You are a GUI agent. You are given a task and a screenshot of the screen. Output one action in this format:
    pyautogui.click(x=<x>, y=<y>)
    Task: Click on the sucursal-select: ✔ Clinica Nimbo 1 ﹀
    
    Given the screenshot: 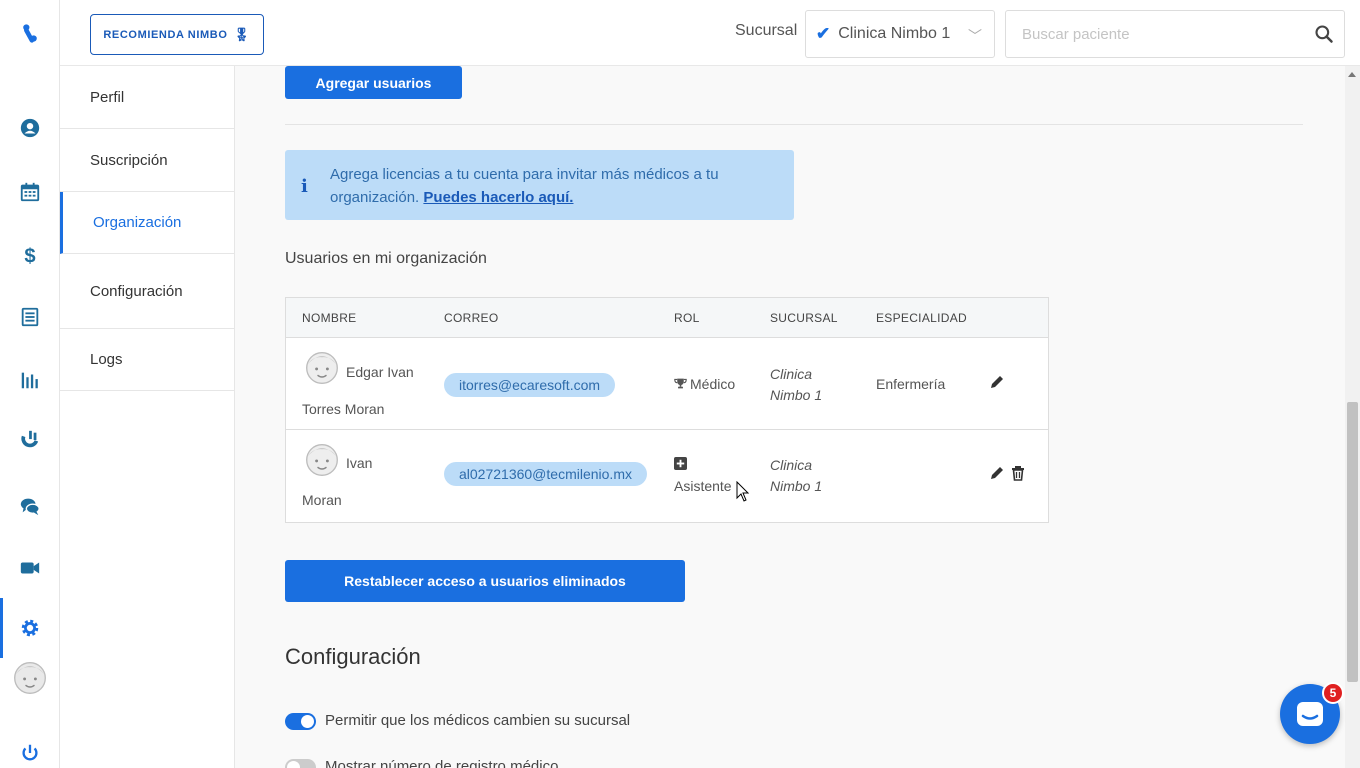 What is the action you would take?
    pyautogui.click(x=900, y=34)
    